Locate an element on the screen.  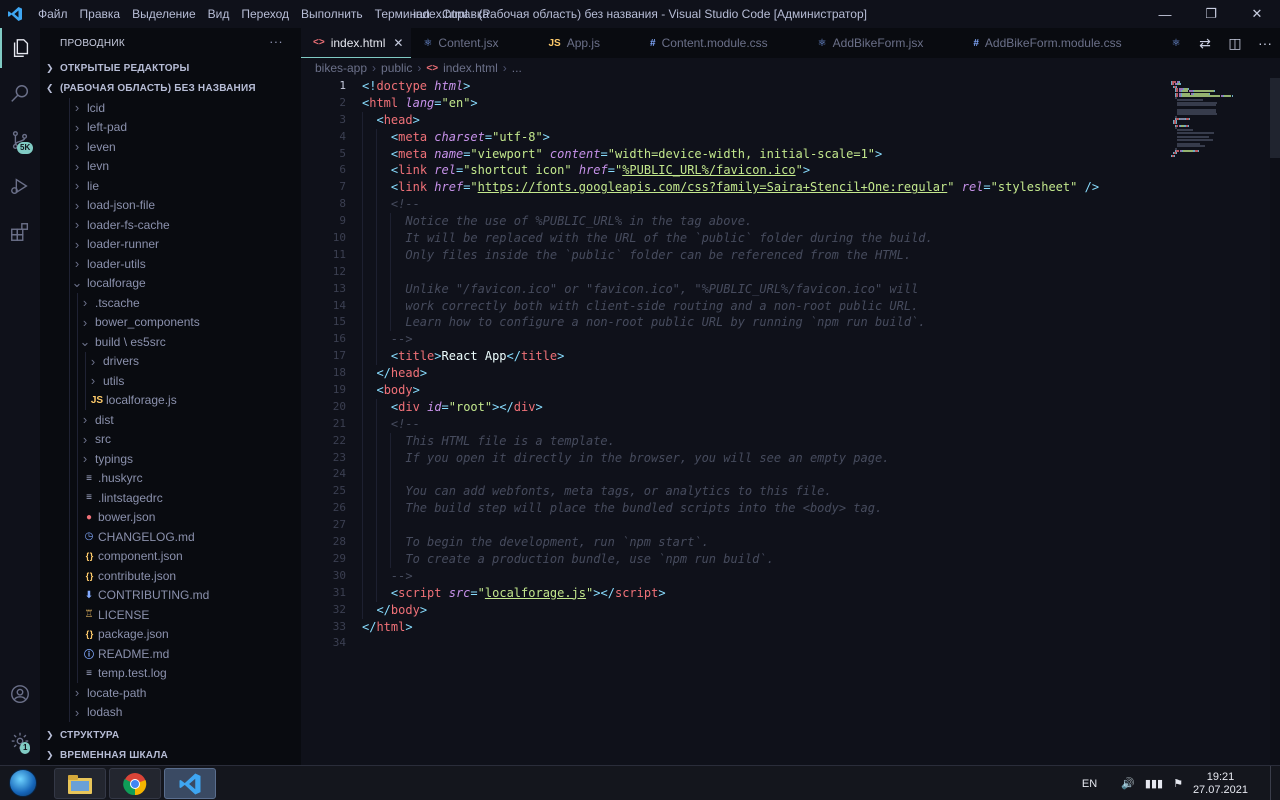
tree-item: ≡ .huskyrc is located at coordinates (170, 479).